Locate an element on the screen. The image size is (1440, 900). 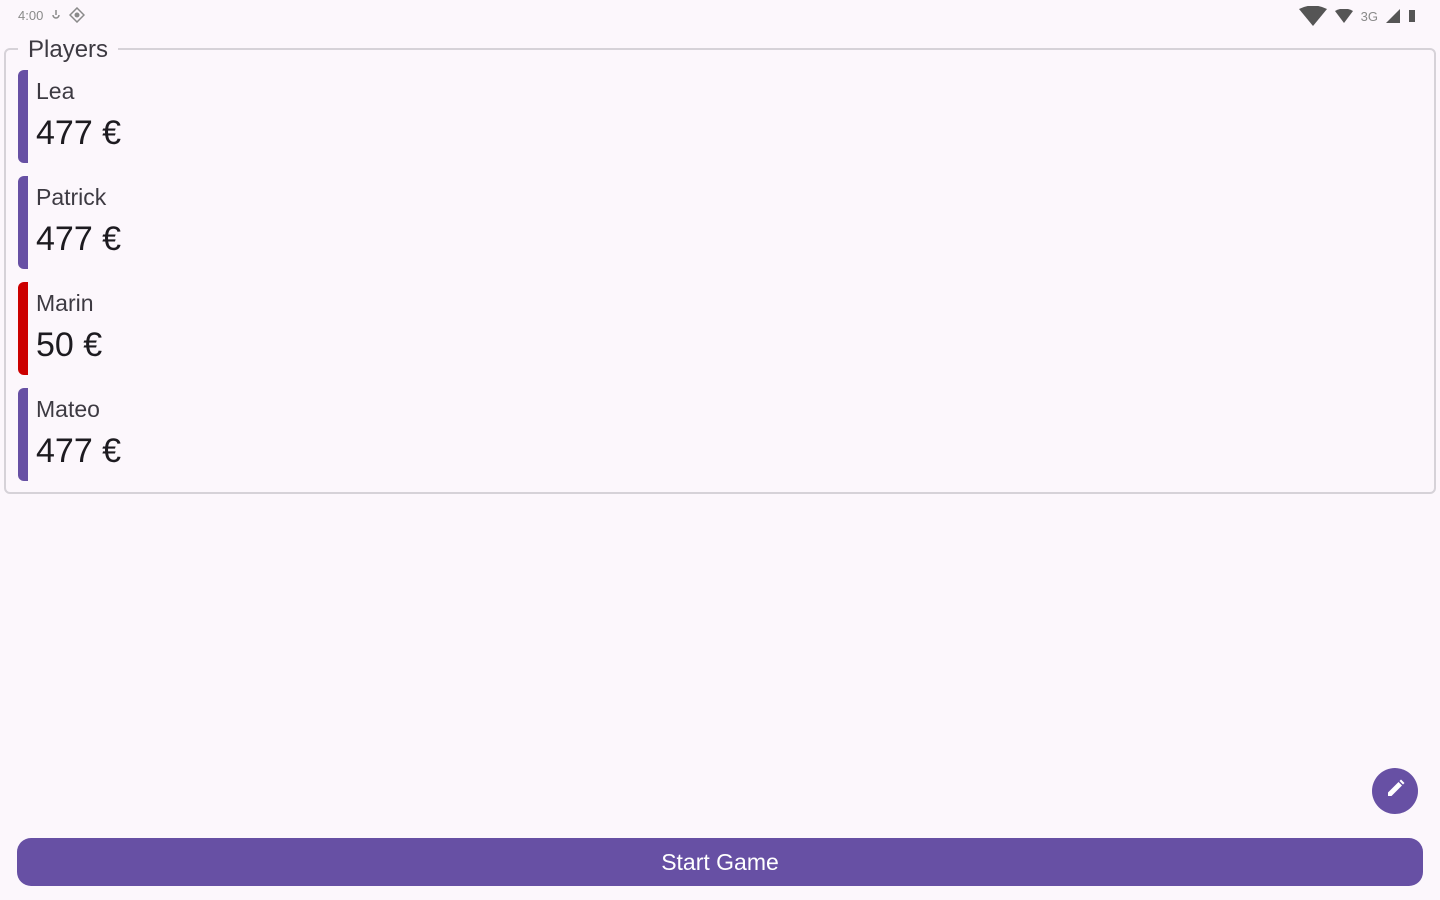
player-name: Mateo is located at coordinates (68, 409).